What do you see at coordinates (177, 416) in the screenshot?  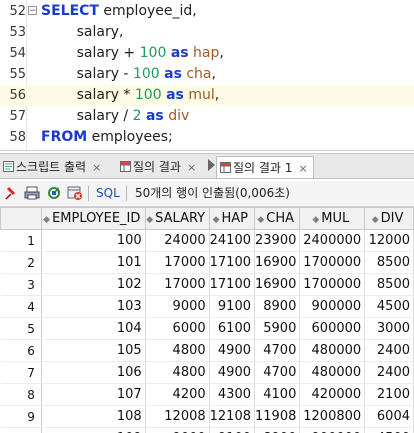 I see `table-cell: 12008` at bounding box center [177, 416].